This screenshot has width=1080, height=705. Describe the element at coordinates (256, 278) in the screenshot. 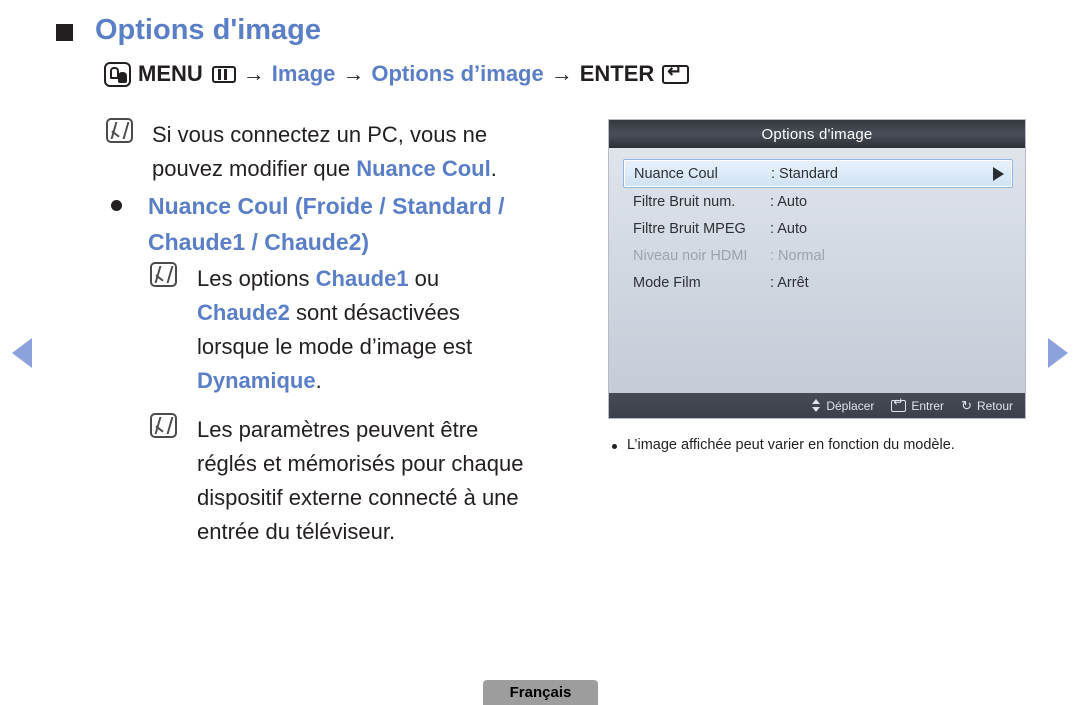

I see `note2-seg1: Les options` at that location.